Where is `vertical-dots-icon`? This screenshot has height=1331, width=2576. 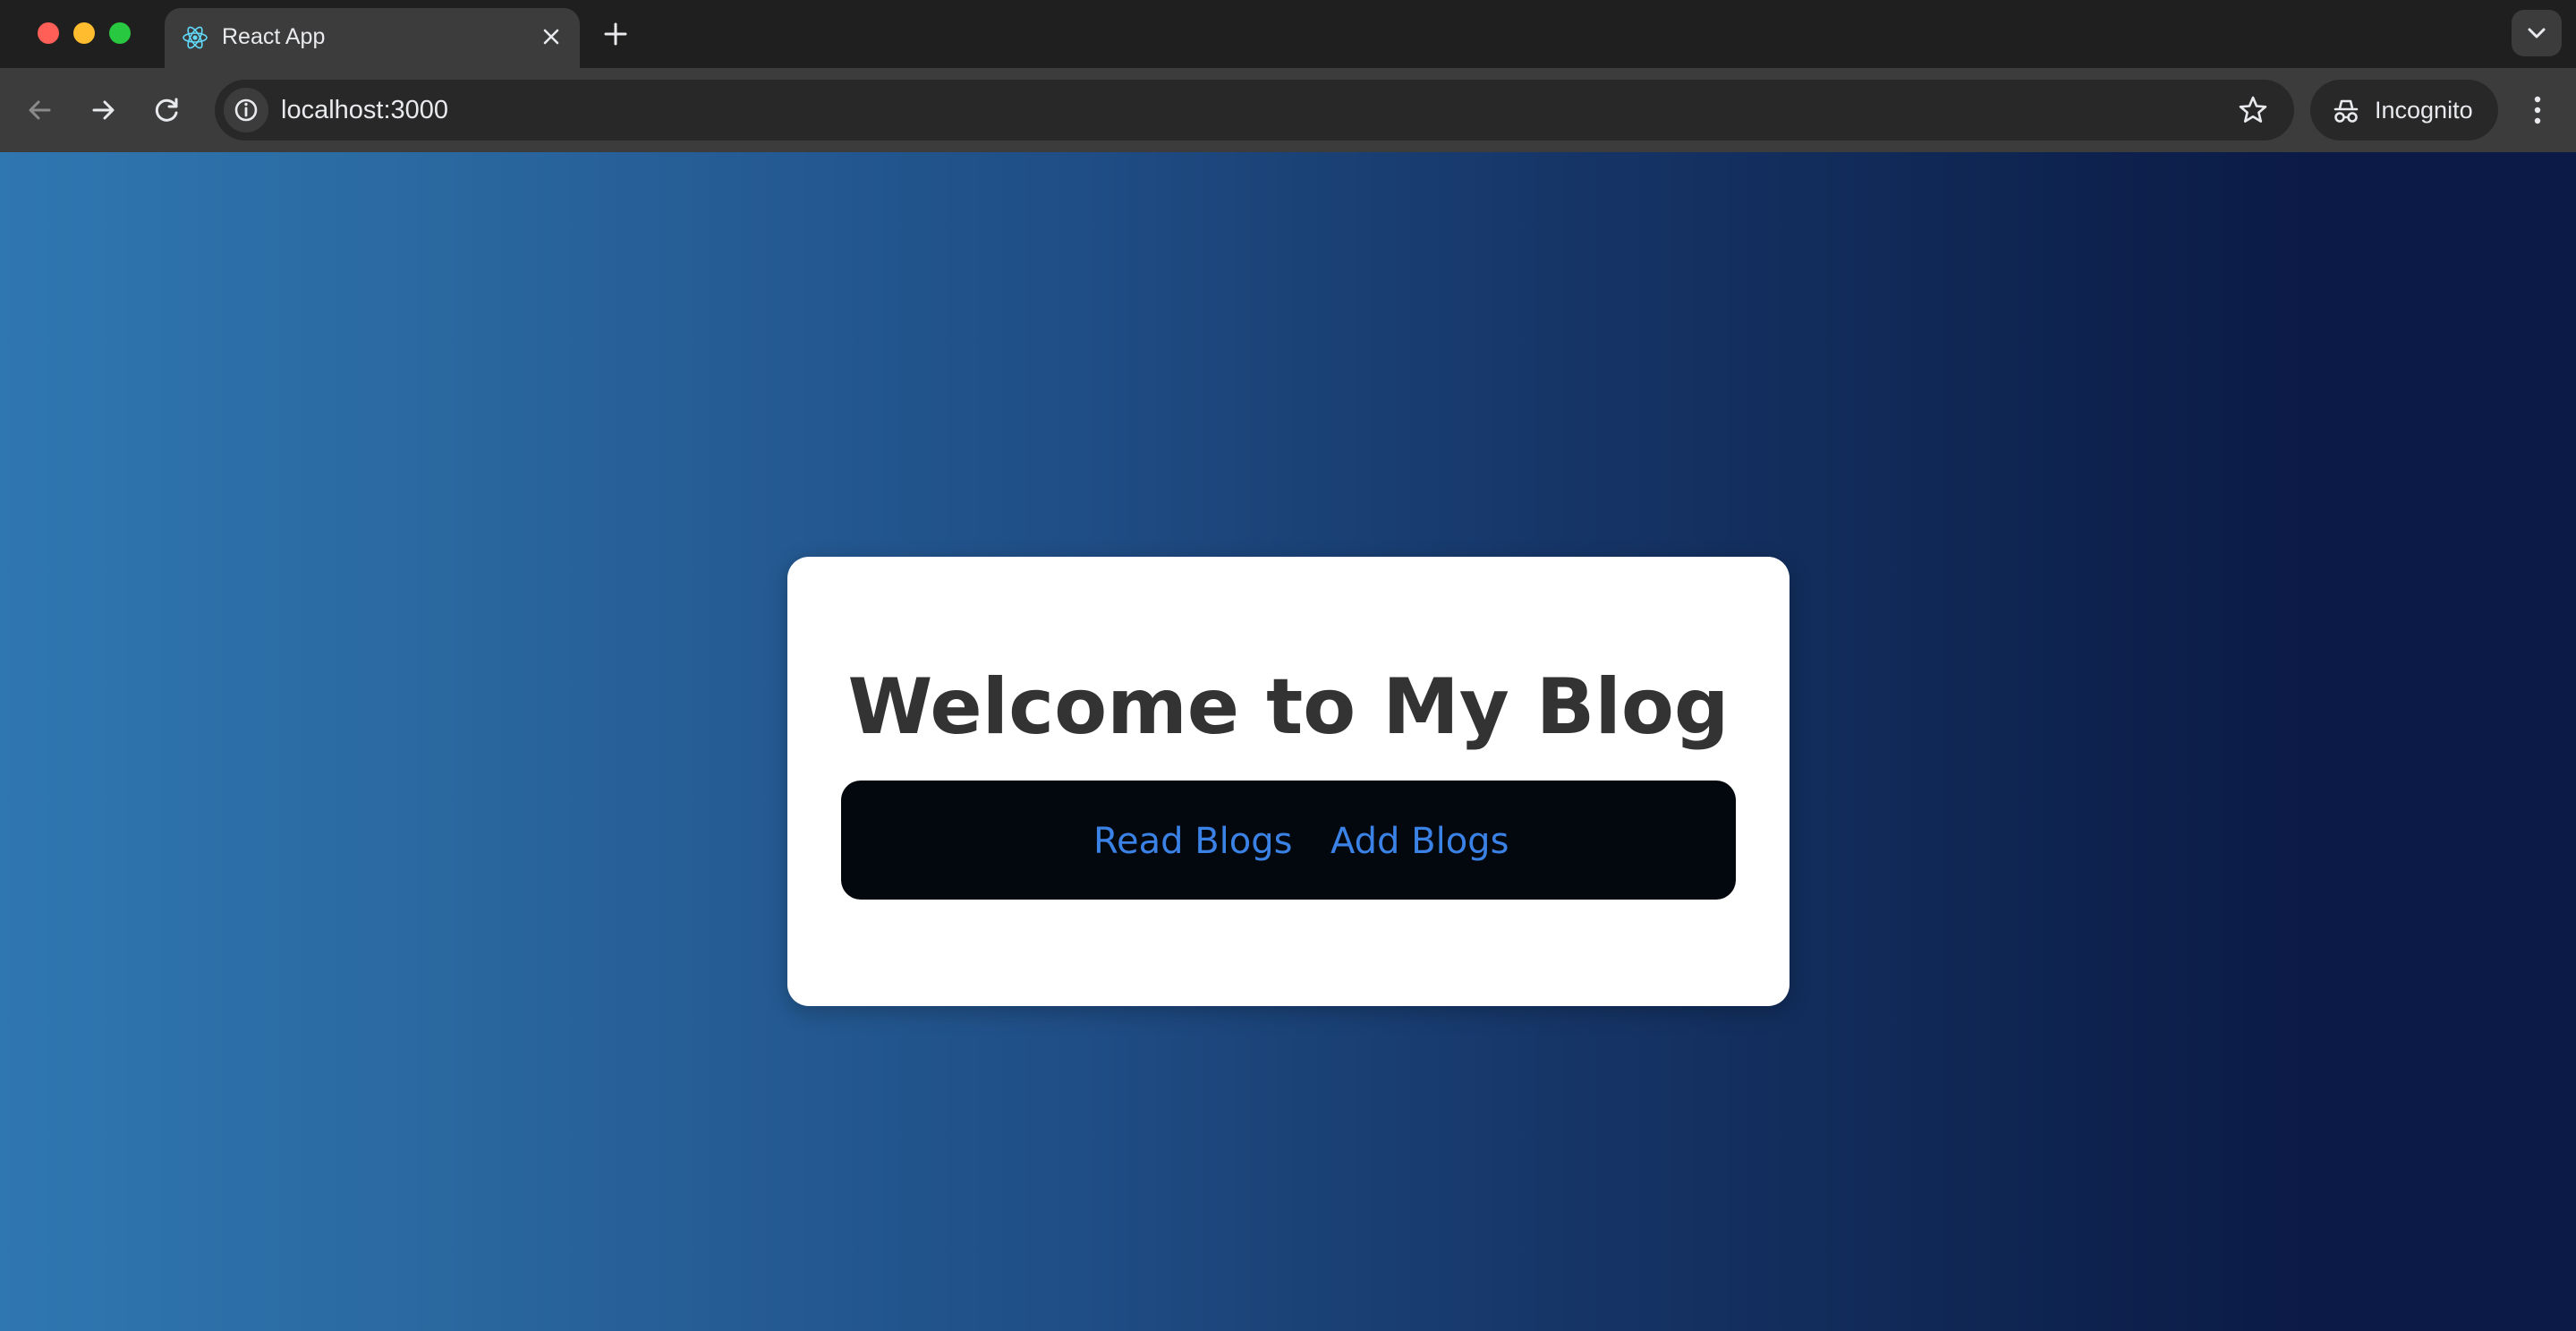 vertical-dots-icon is located at coordinates (2537, 110).